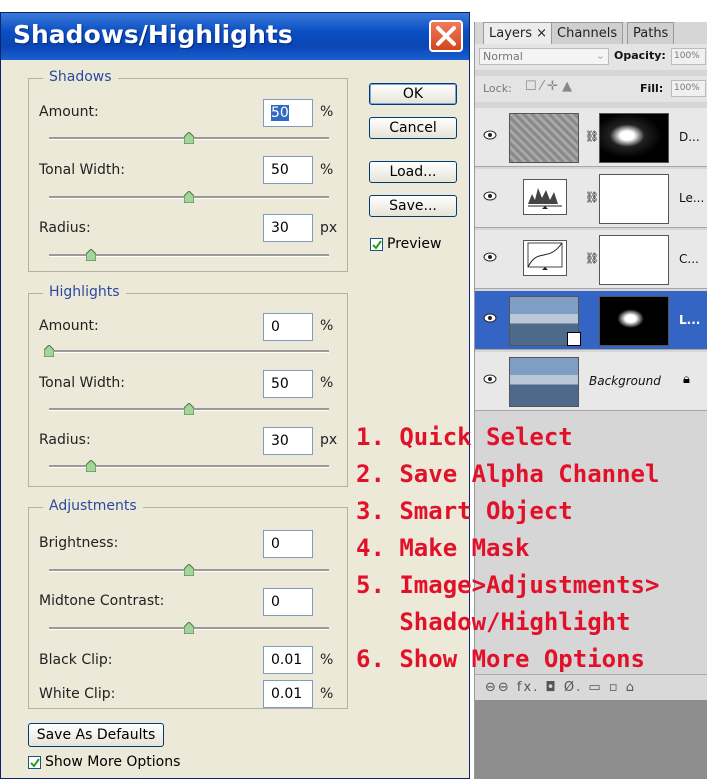 The image size is (707, 779). I want to click on shadows-tonal-width-label: Tonal Width:, so click(82, 170).